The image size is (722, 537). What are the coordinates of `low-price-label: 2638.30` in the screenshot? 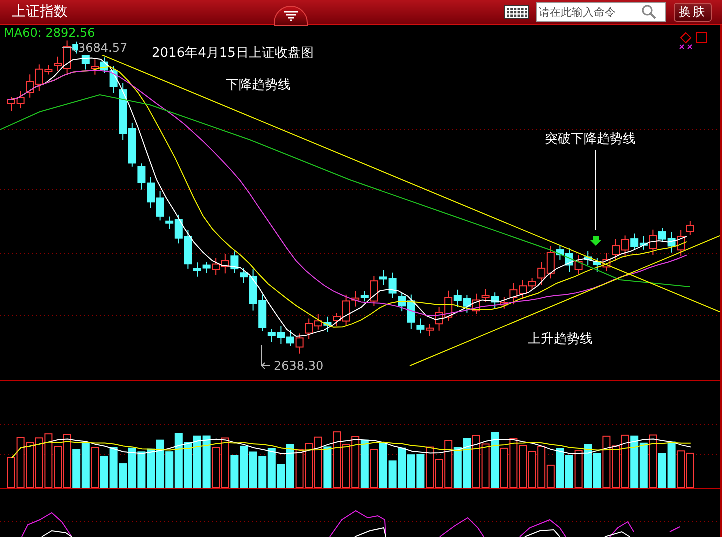 It's located at (299, 366).